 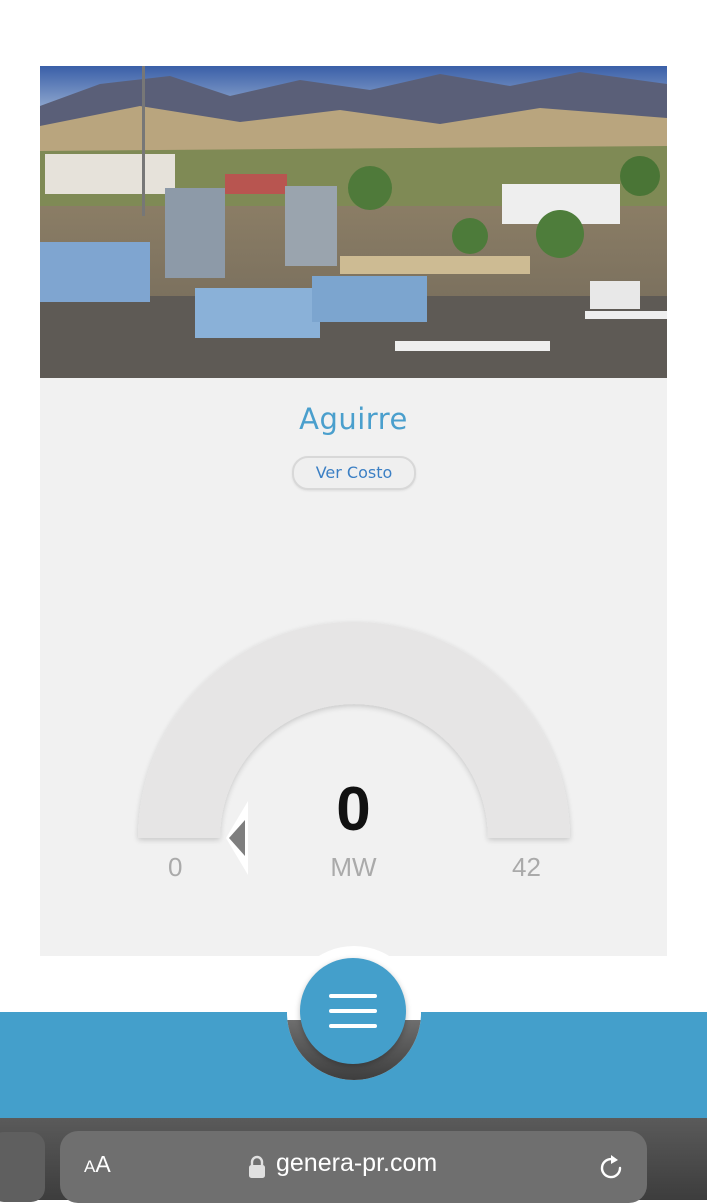 I want to click on gauge-value: 0, so click(x=353, y=809).